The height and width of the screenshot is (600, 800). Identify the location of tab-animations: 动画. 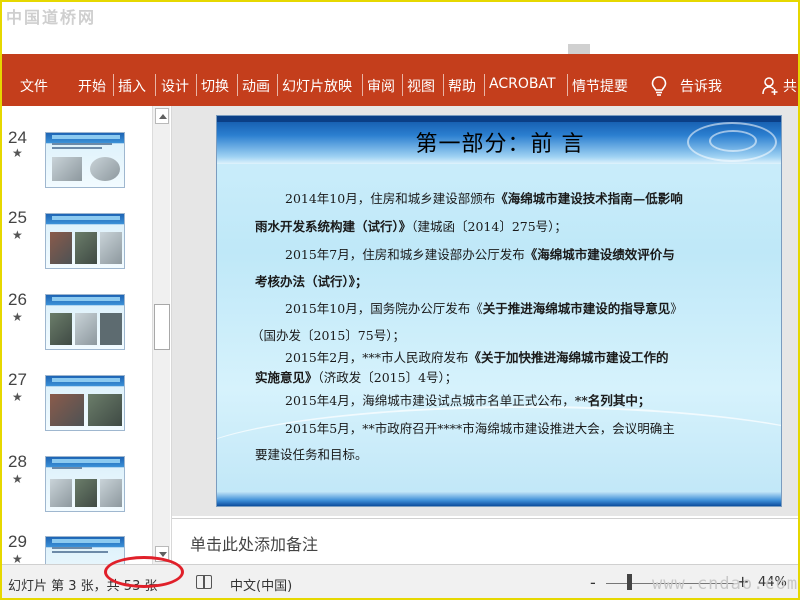
(256, 86).